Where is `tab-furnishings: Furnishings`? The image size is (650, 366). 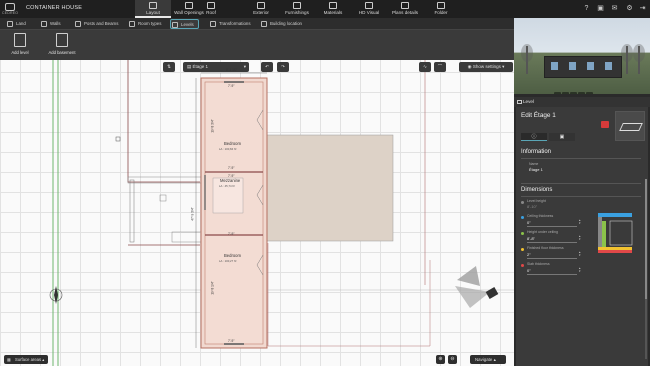
tab-furnishings: Furnishings is located at coordinates (297, 9).